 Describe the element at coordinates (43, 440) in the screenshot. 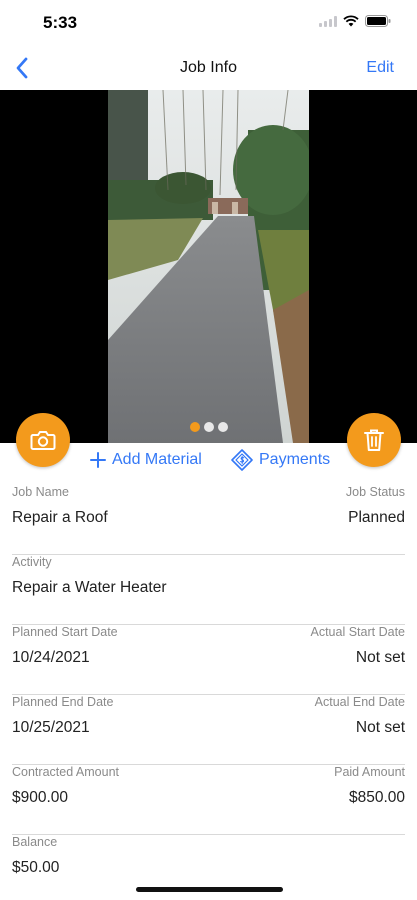

I see `camera-icon` at that location.